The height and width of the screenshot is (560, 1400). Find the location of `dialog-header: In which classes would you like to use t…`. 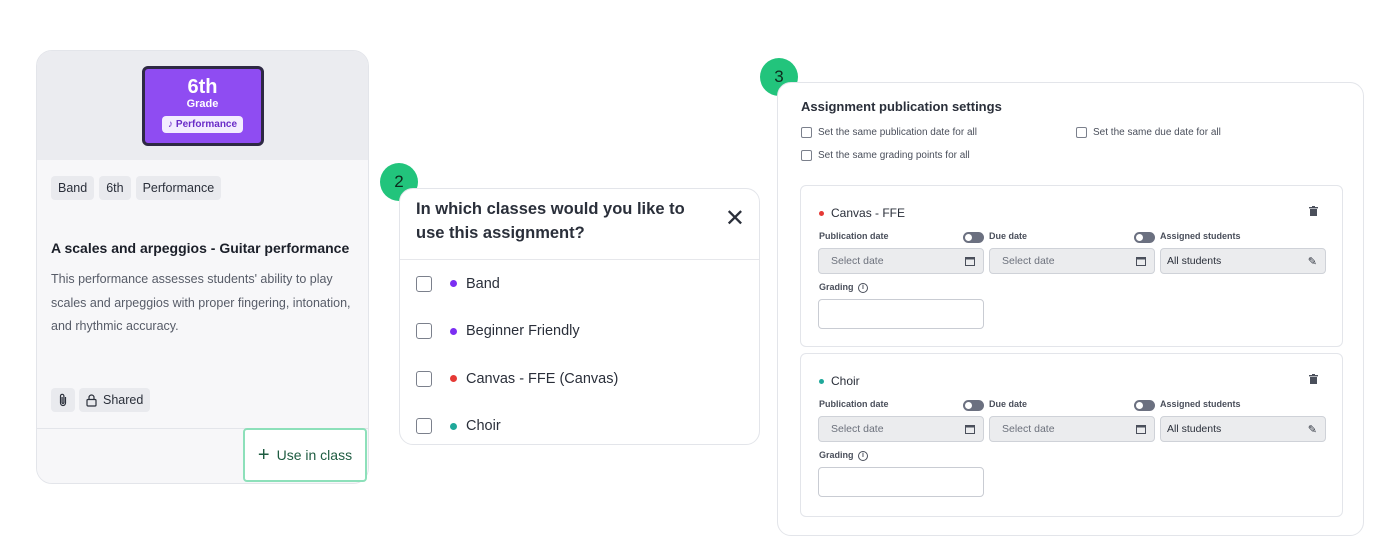

dialog-header: In which classes would you like to use t… is located at coordinates (579, 224).